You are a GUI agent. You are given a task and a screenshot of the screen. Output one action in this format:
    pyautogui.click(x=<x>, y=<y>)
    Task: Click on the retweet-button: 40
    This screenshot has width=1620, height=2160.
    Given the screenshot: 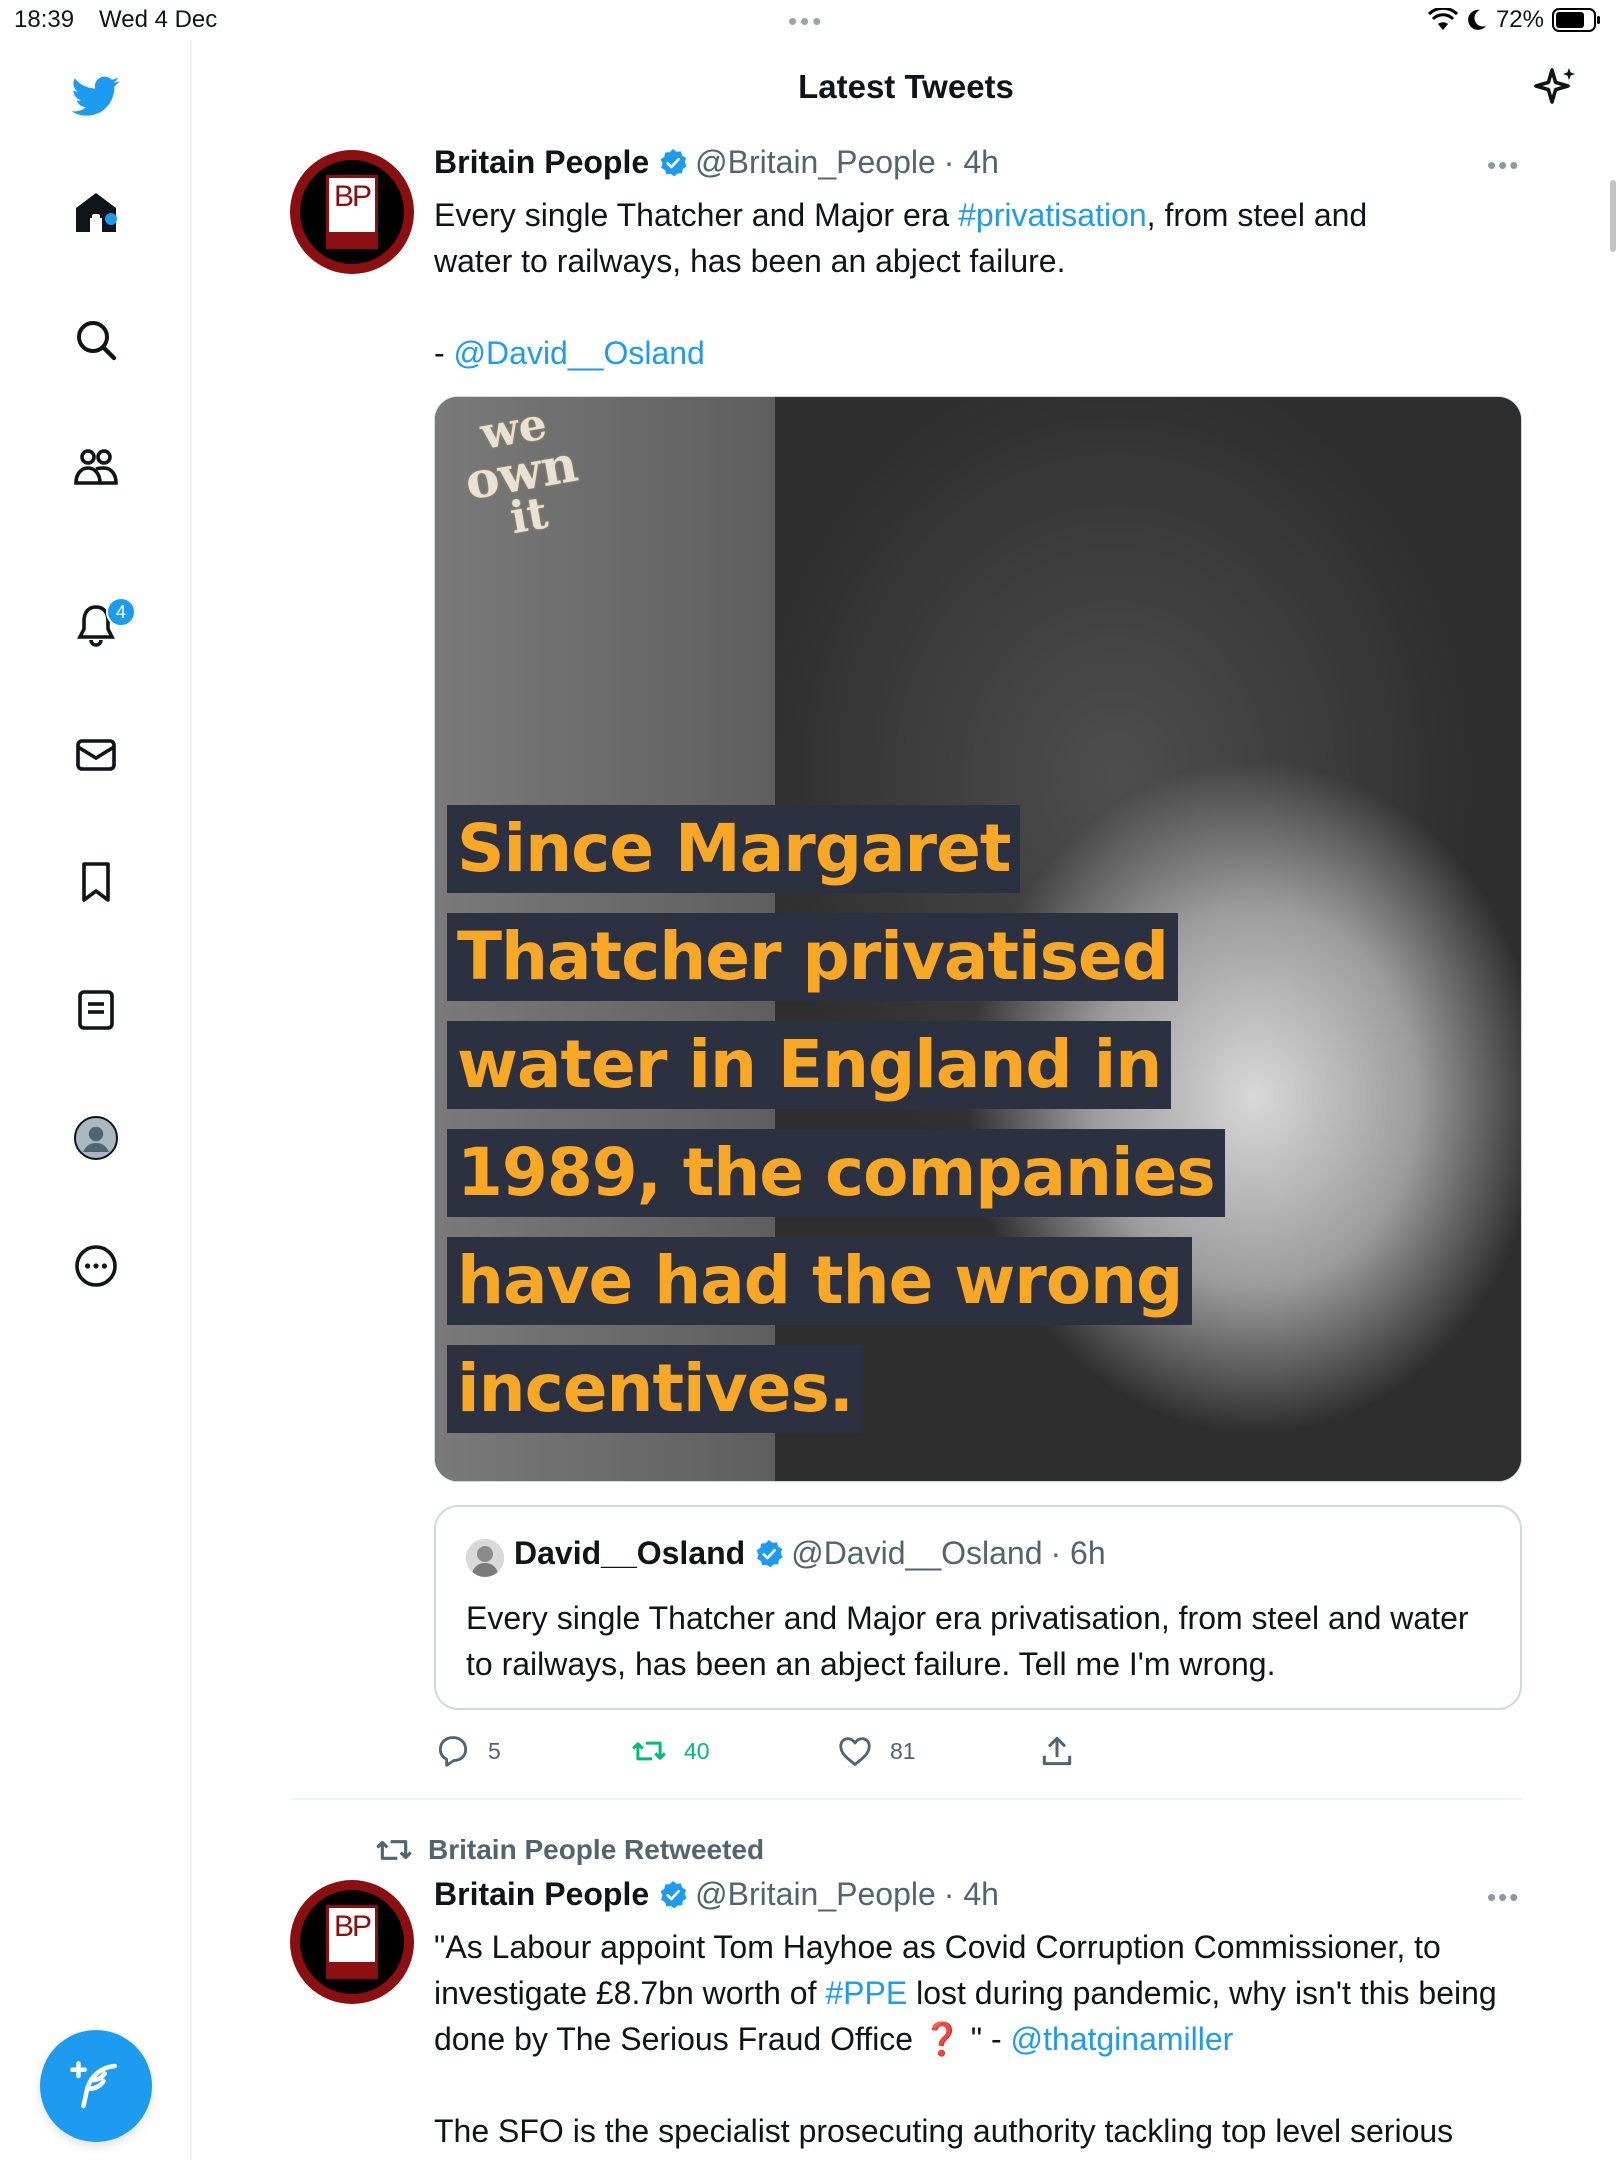 What is the action you would take?
    pyautogui.click(x=670, y=1751)
    